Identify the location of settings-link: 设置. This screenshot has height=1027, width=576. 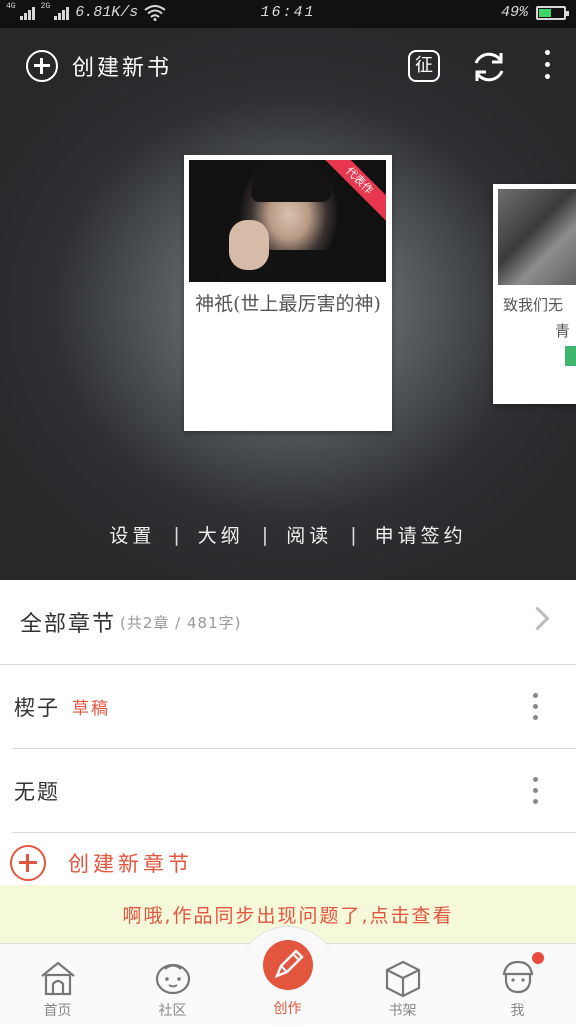
(132, 534).